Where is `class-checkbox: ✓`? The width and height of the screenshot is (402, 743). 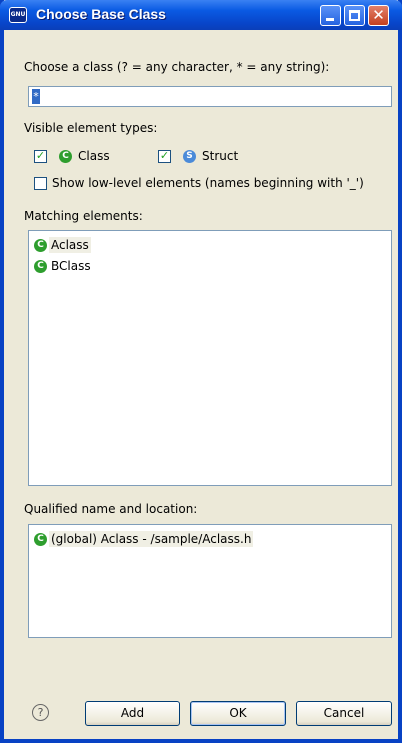
class-checkbox: ✓ is located at coordinates (40, 156).